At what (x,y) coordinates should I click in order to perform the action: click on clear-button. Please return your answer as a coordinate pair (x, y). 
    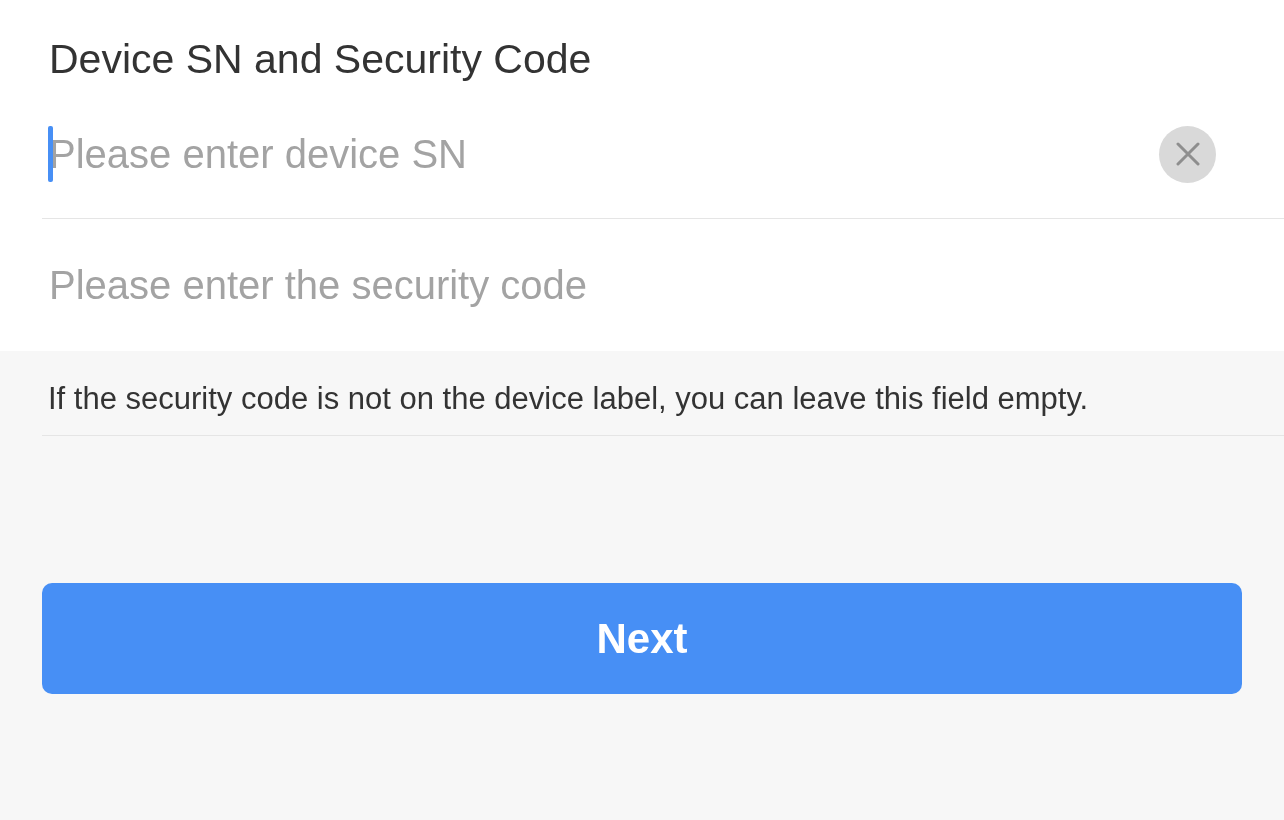
    Looking at the image, I should click on (1187, 154).